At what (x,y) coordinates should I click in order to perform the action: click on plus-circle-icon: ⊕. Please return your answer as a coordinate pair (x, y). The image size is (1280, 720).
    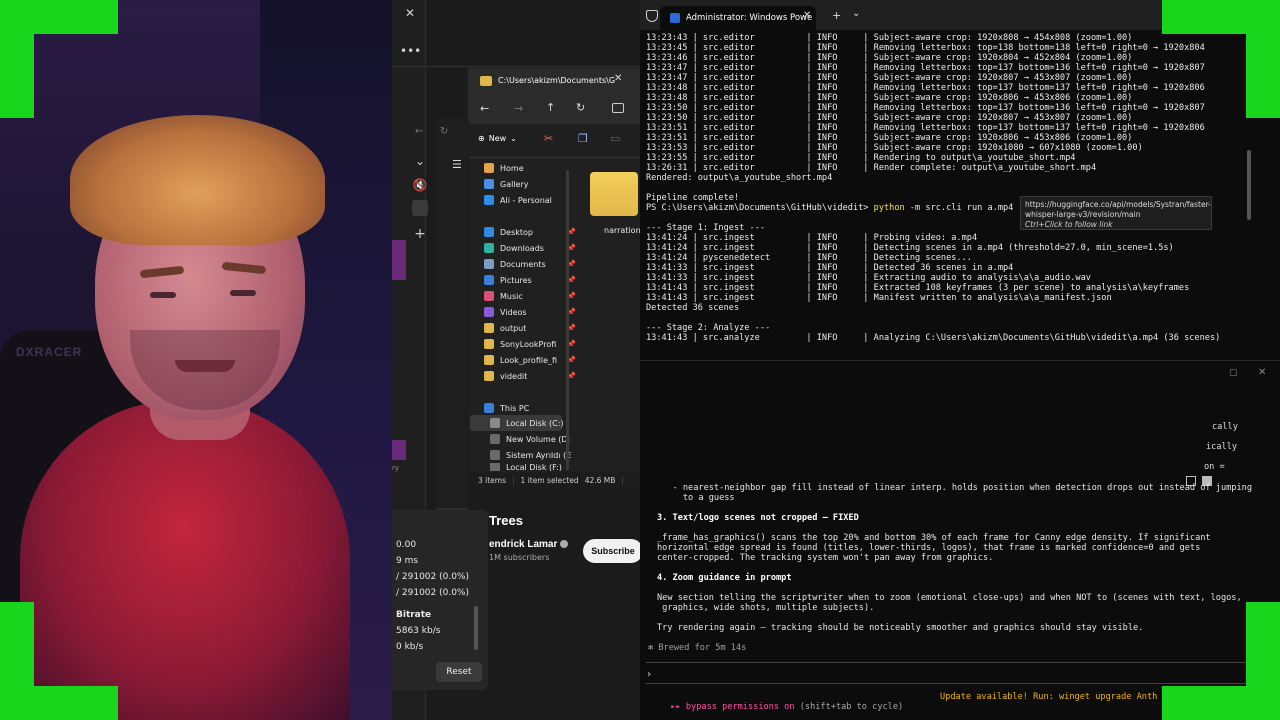
    Looking at the image, I should click on (481, 138).